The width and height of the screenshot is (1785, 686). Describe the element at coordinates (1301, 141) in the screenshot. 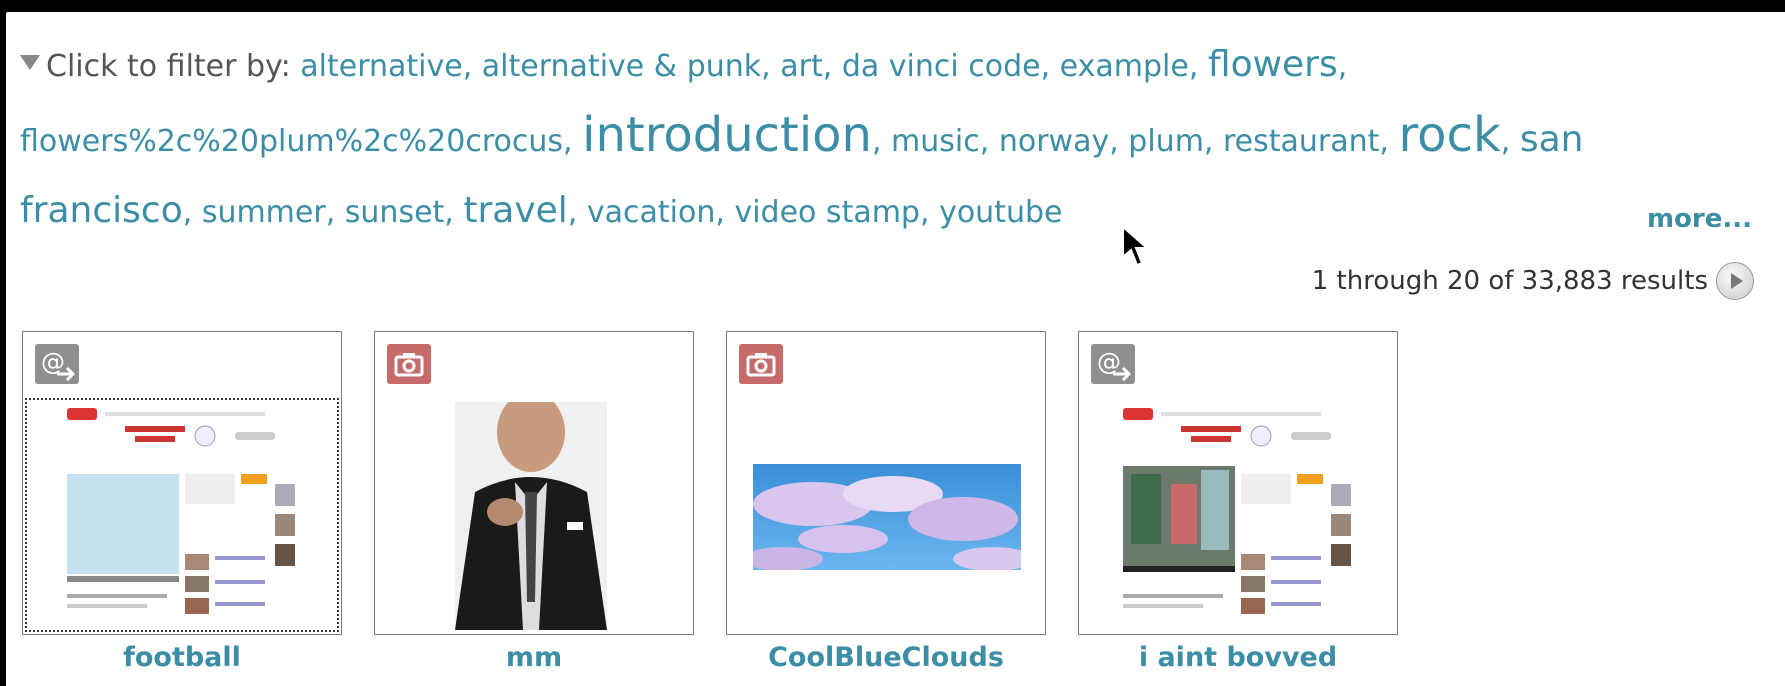

I see `tag-link: restaurant` at that location.